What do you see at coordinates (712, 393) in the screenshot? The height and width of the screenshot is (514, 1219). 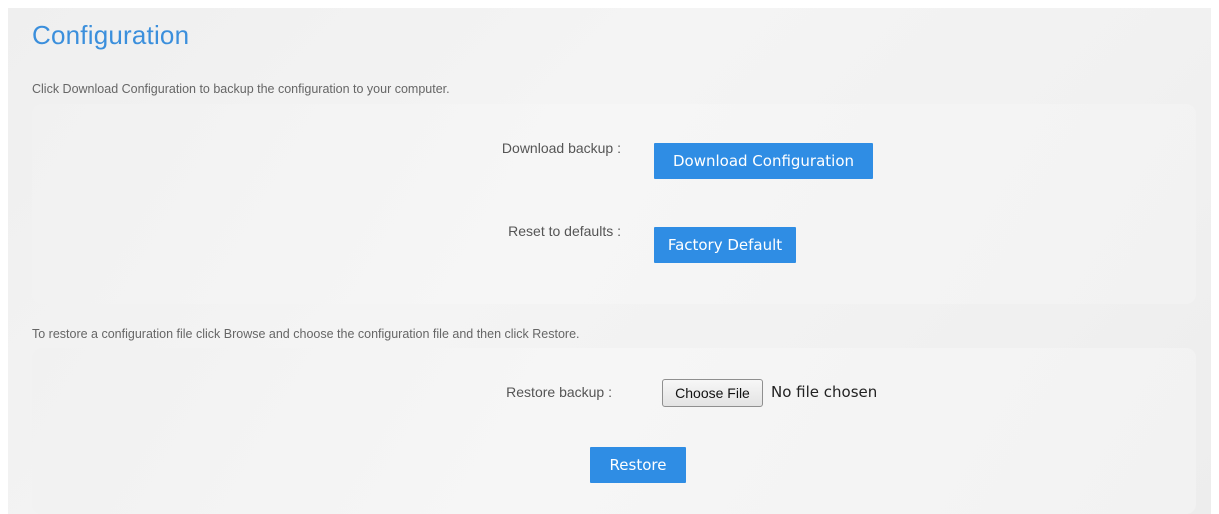 I see `choose-file-button: Choose File` at bounding box center [712, 393].